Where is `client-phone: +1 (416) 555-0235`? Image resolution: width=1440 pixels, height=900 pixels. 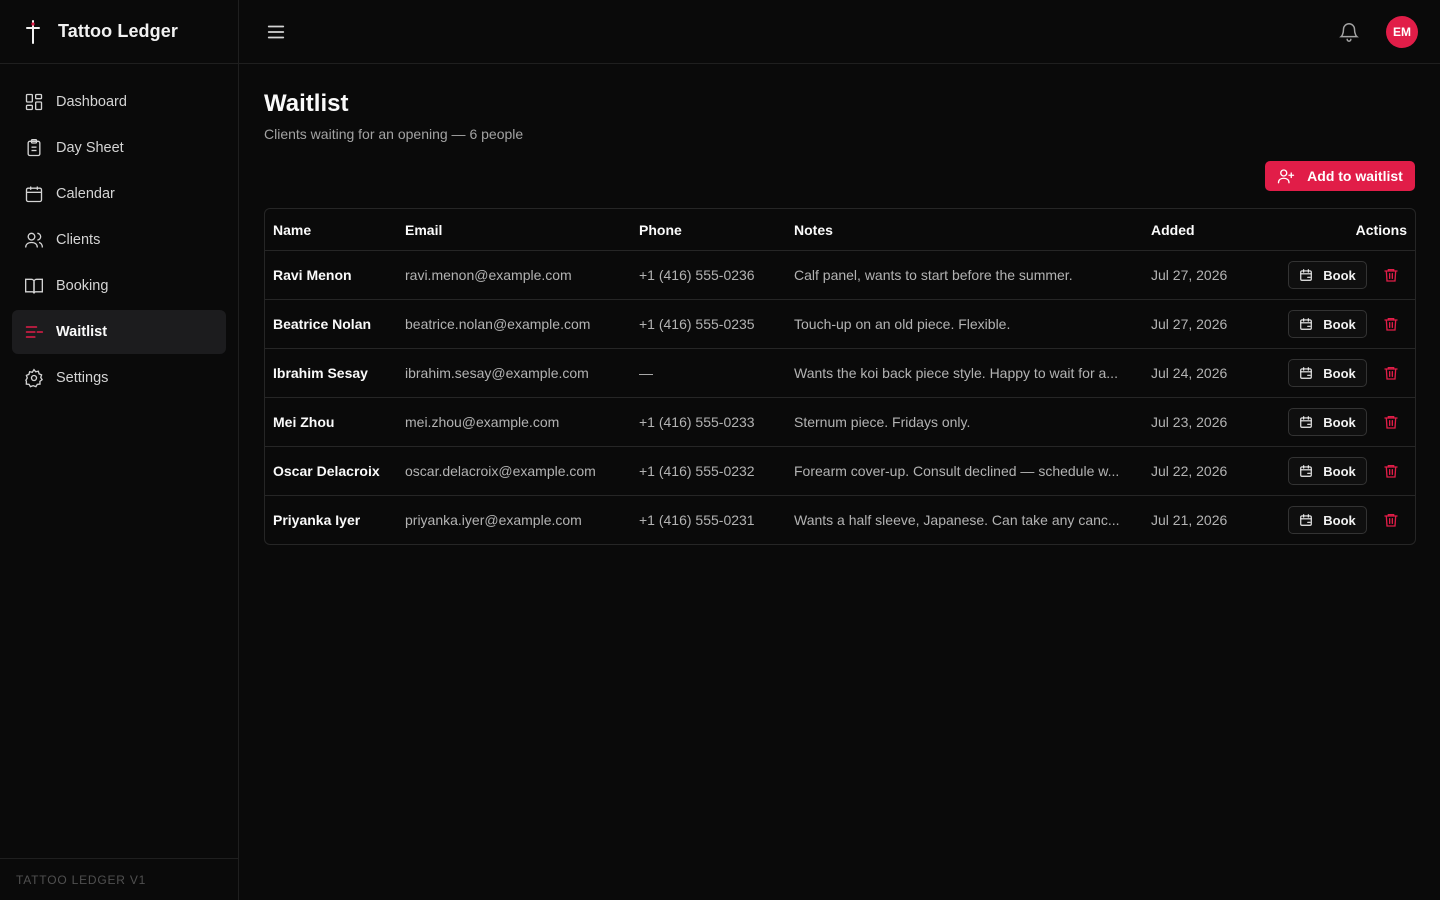
client-phone: +1 (416) 555-0235 is located at coordinates (697, 324).